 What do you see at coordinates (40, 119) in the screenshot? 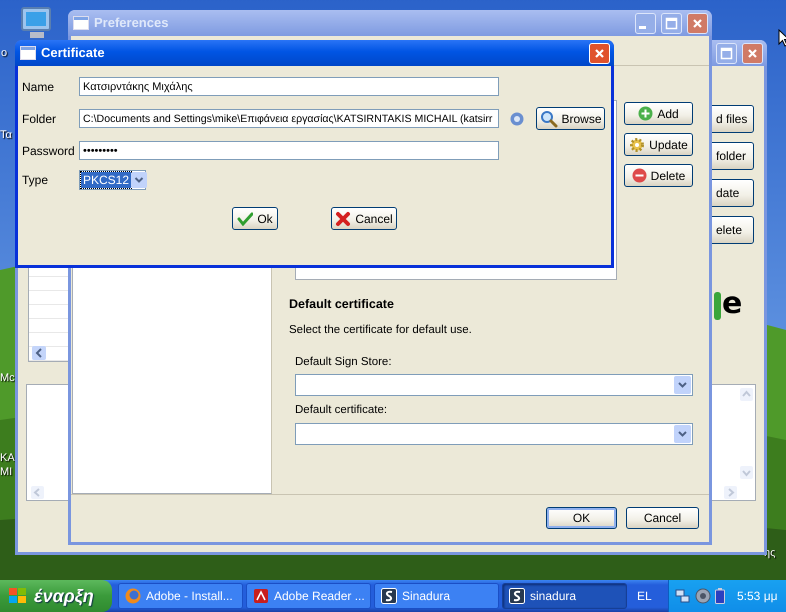
I see `field-label: Folder` at bounding box center [40, 119].